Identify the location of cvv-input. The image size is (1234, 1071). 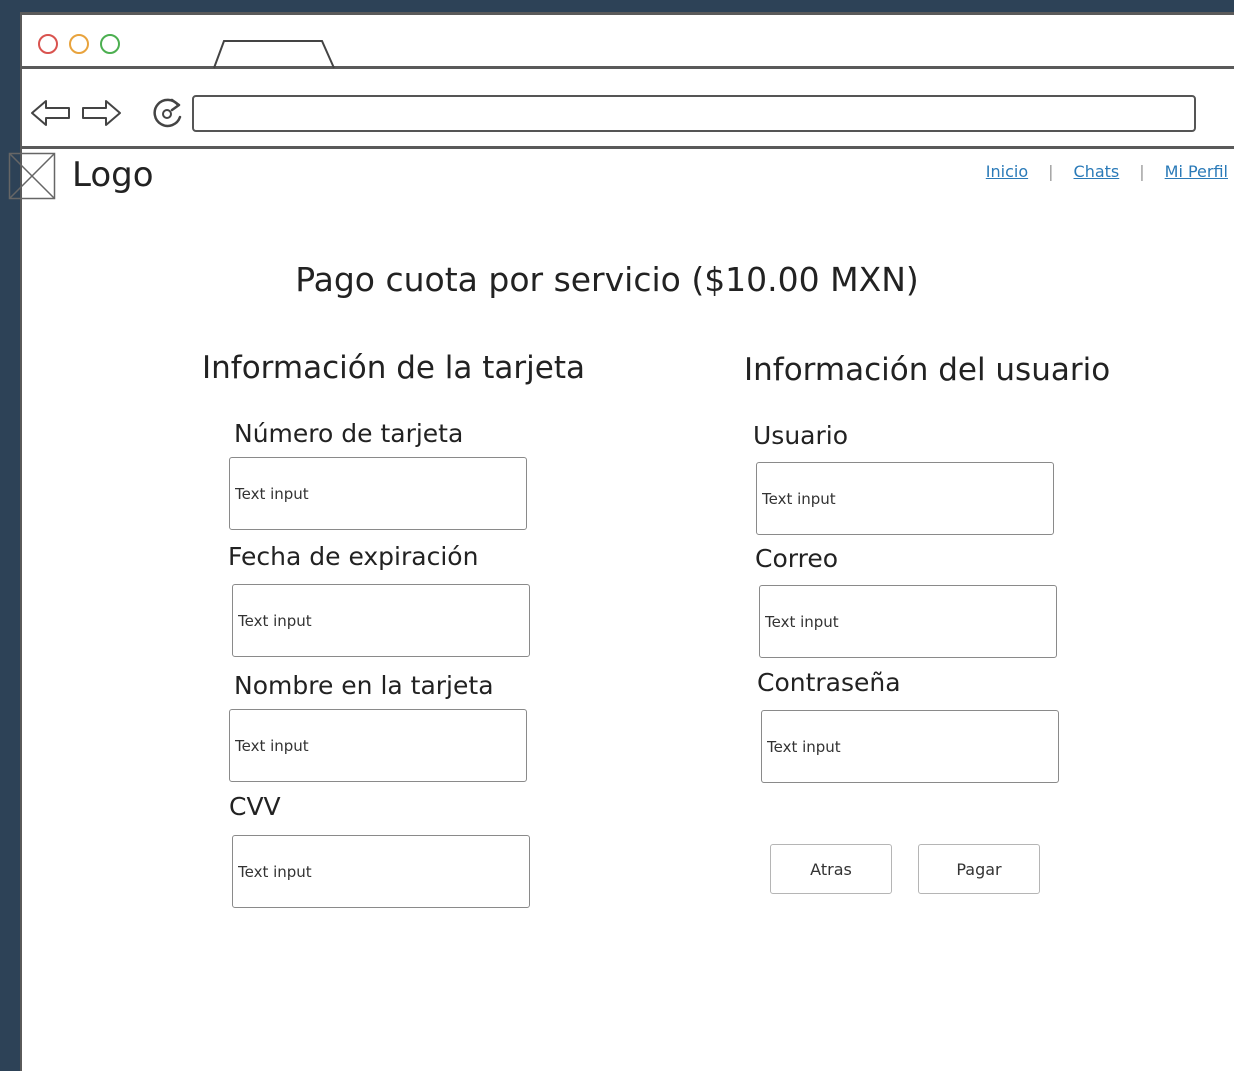
(381, 871).